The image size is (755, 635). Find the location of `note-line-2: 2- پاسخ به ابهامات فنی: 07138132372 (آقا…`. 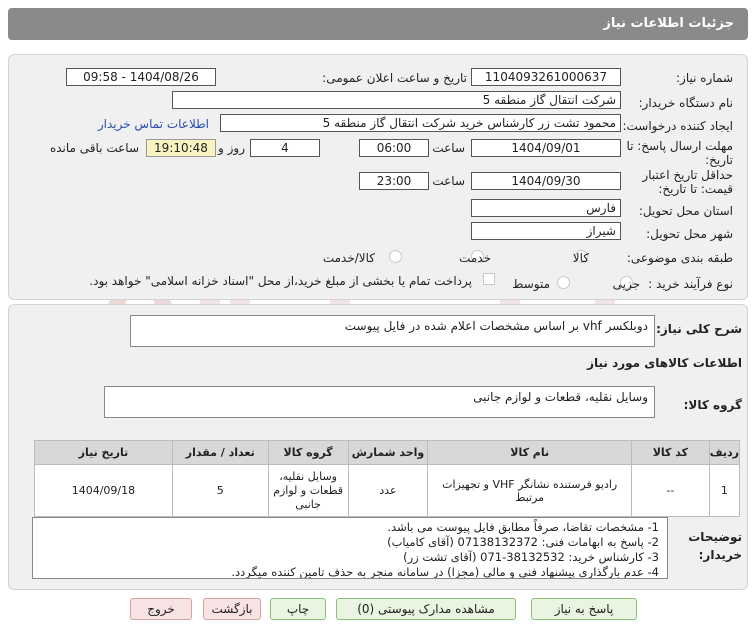

note-line-2: 2- پاسخ به ابهامات فنی: 07138132372 (آقا… is located at coordinates (523, 542).